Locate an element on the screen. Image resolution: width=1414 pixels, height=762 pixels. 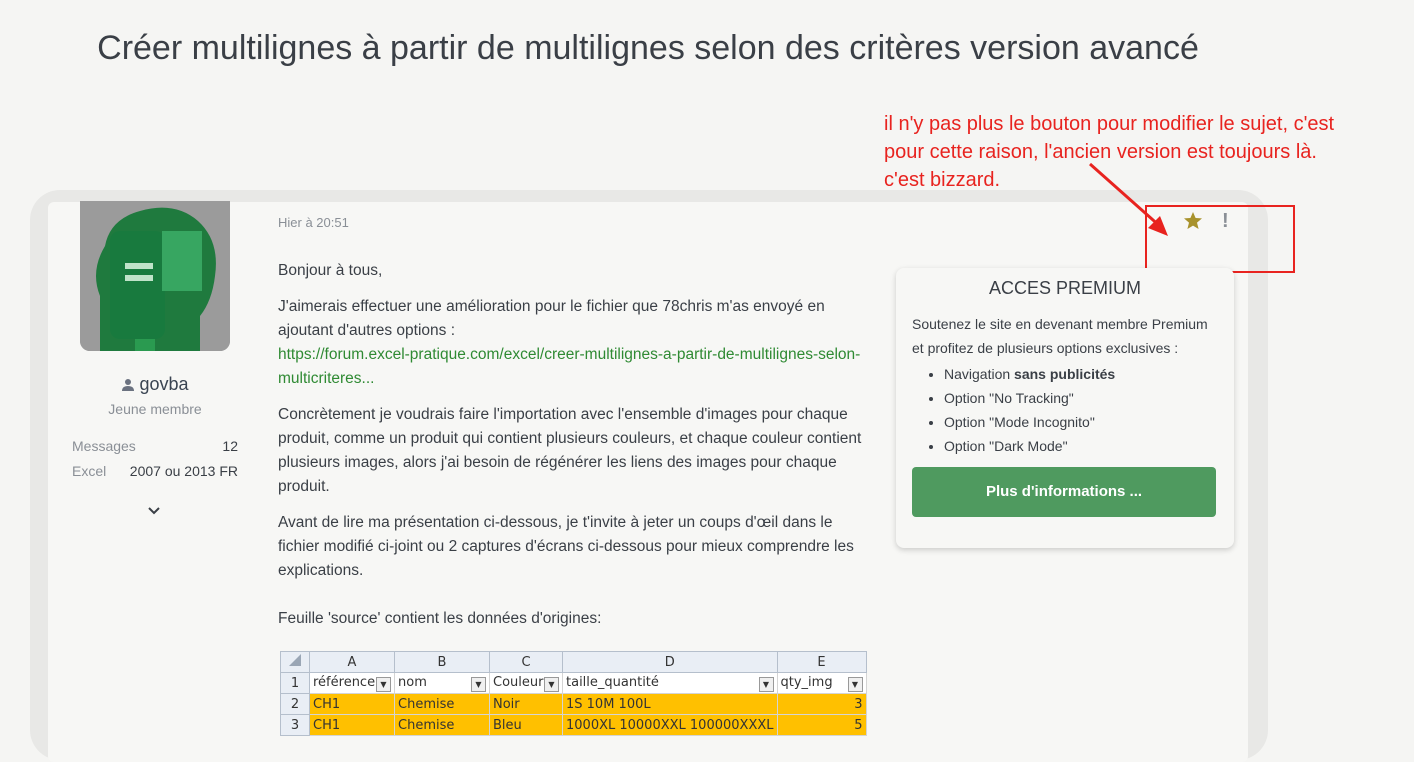
table-cell: Bleu is located at coordinates (526, 725).